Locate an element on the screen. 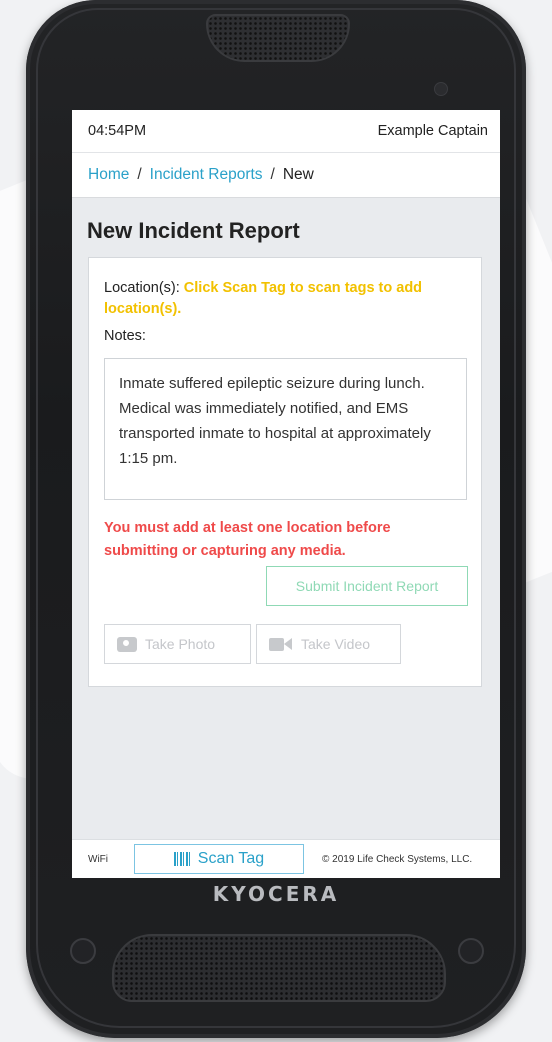 This screenshot has height=1042, width=552. take-photo-button: Take Photo is located at coordinates (177, 644).